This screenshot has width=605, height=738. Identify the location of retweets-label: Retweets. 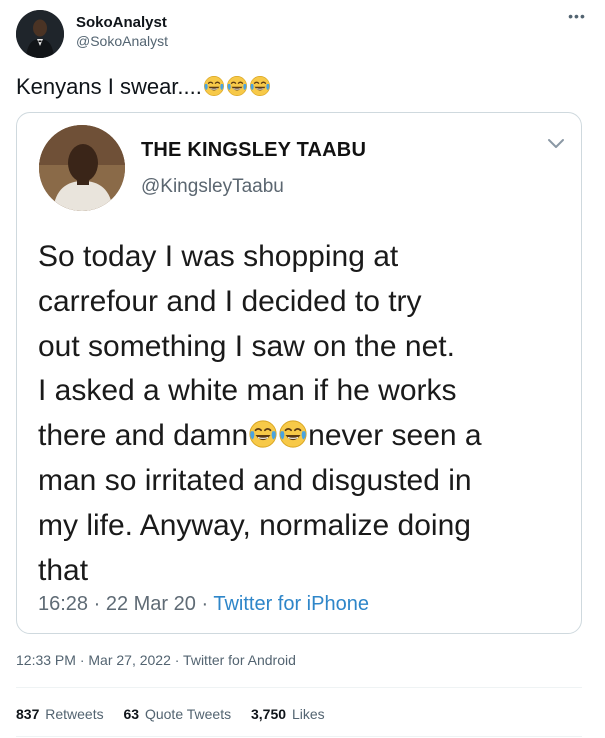
(74, 714).